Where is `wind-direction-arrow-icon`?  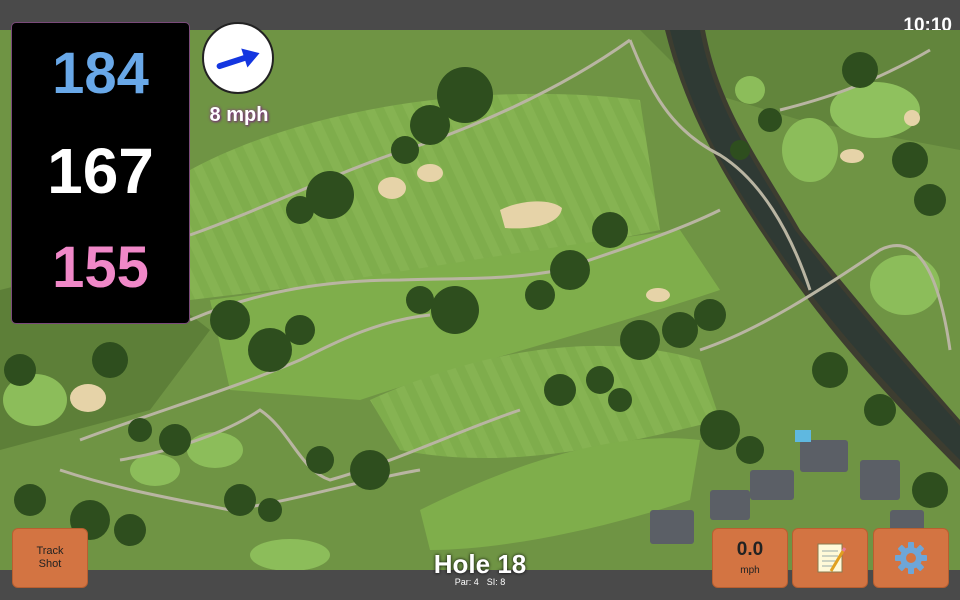 wind-direction-arrow-icon is located at coordinates (238, 59).